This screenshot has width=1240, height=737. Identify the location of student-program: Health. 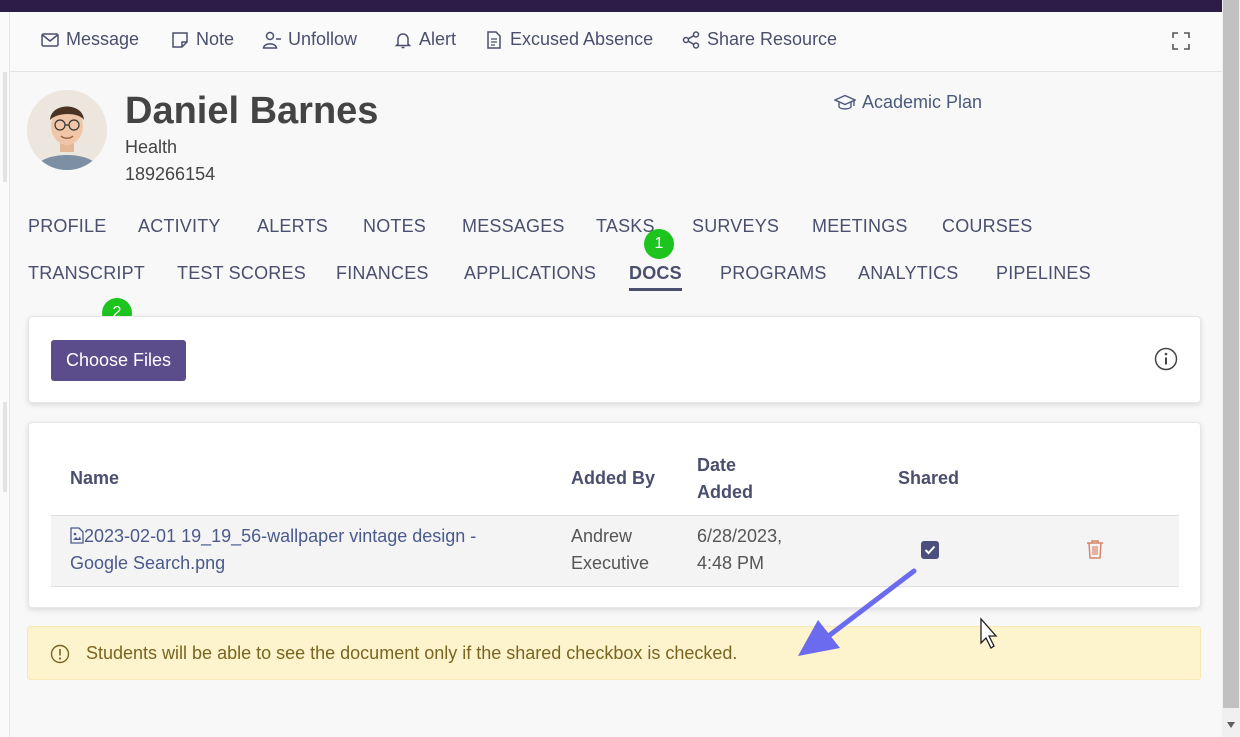
(151, 147).